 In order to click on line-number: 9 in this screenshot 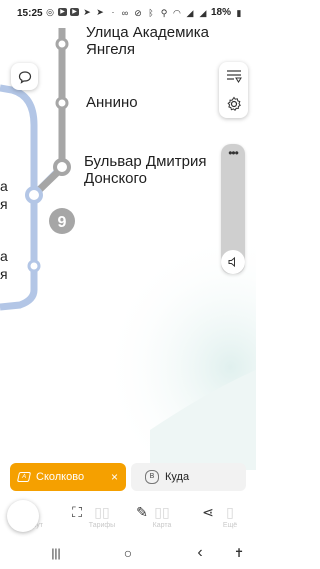, I will do `click(62, 222)`.